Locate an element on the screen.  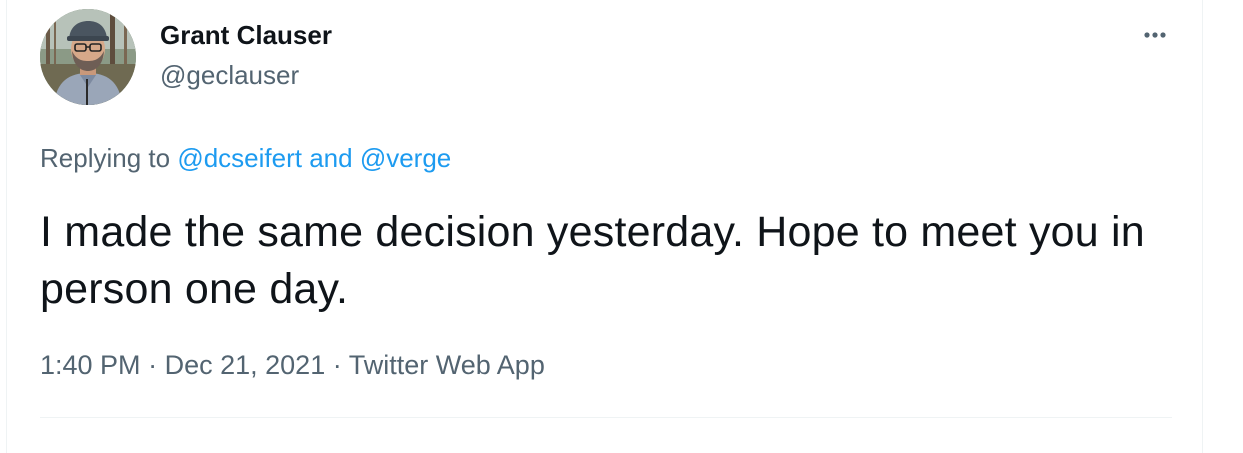
author-name: Grant Clauser is located at coordinates (246, 35).